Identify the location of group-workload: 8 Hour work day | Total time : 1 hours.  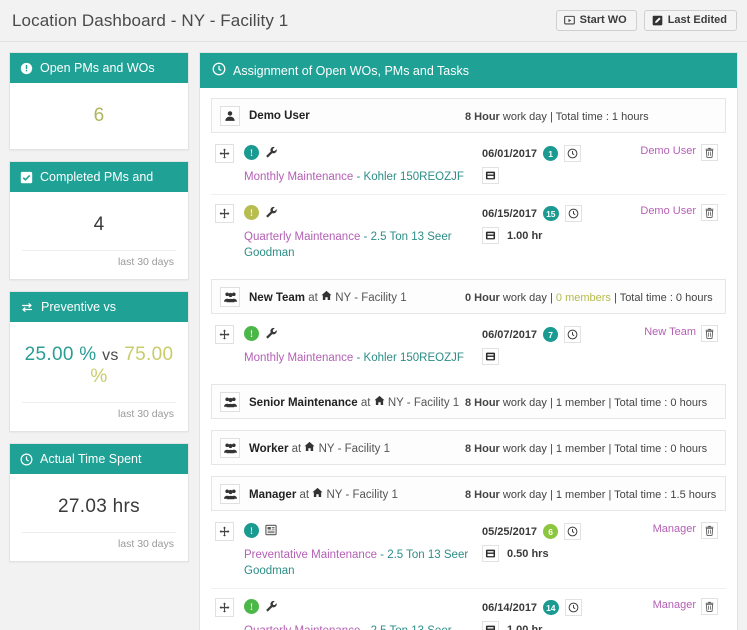
(590, 116).